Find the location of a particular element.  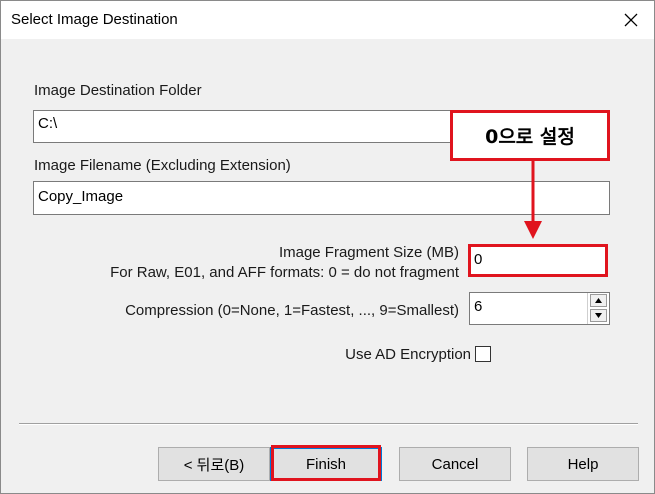

spin-up-button is located at coordinates (598, 300).